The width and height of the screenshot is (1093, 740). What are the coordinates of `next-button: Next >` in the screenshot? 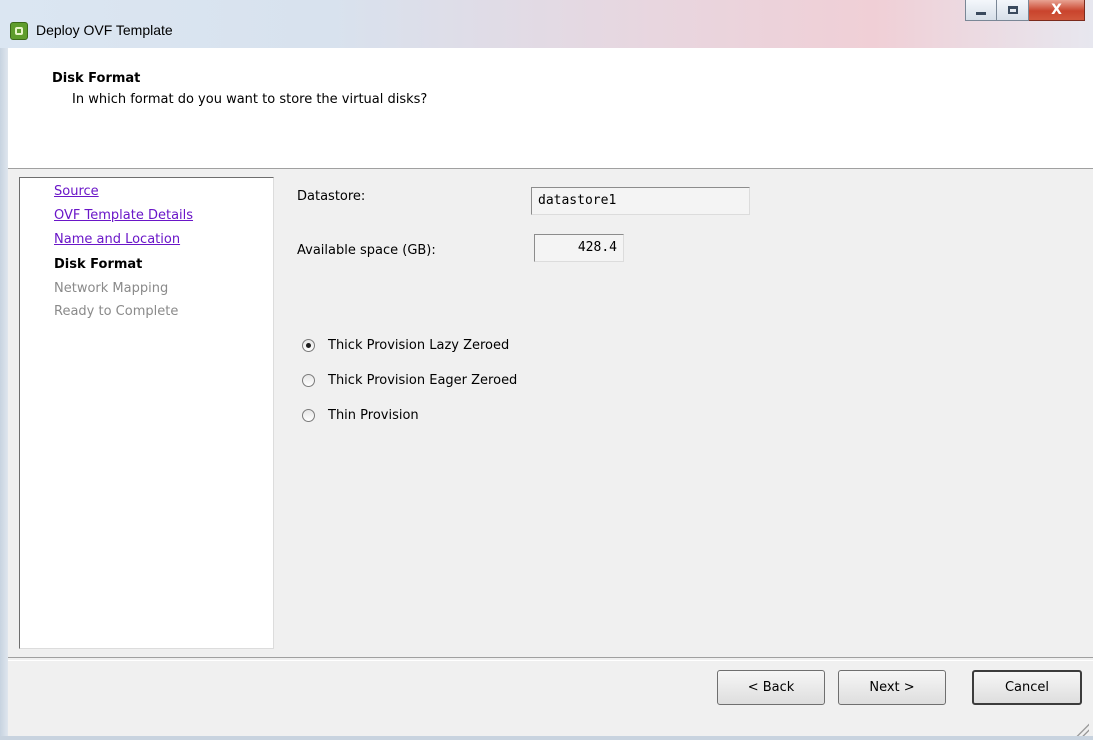 It's located at (892, 687).